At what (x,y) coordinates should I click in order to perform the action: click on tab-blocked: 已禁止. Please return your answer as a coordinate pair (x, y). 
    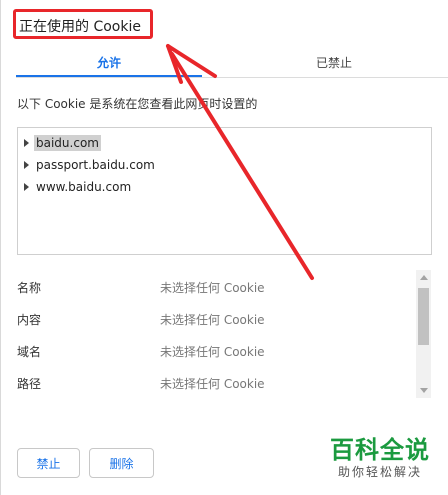
    Looking at the image, I should click on (334, 64).